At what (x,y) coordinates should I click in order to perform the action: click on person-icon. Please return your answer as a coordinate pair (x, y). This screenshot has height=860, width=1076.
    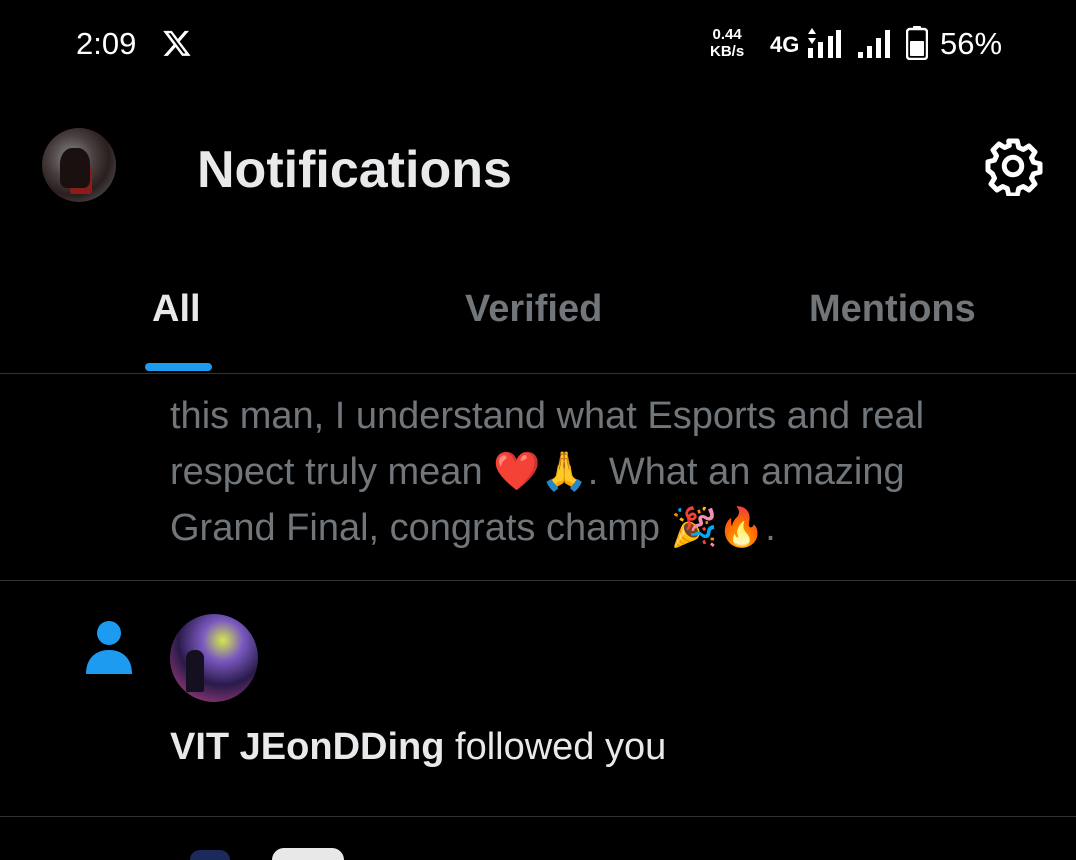
    Looking at the image, I should click on (109, 647).